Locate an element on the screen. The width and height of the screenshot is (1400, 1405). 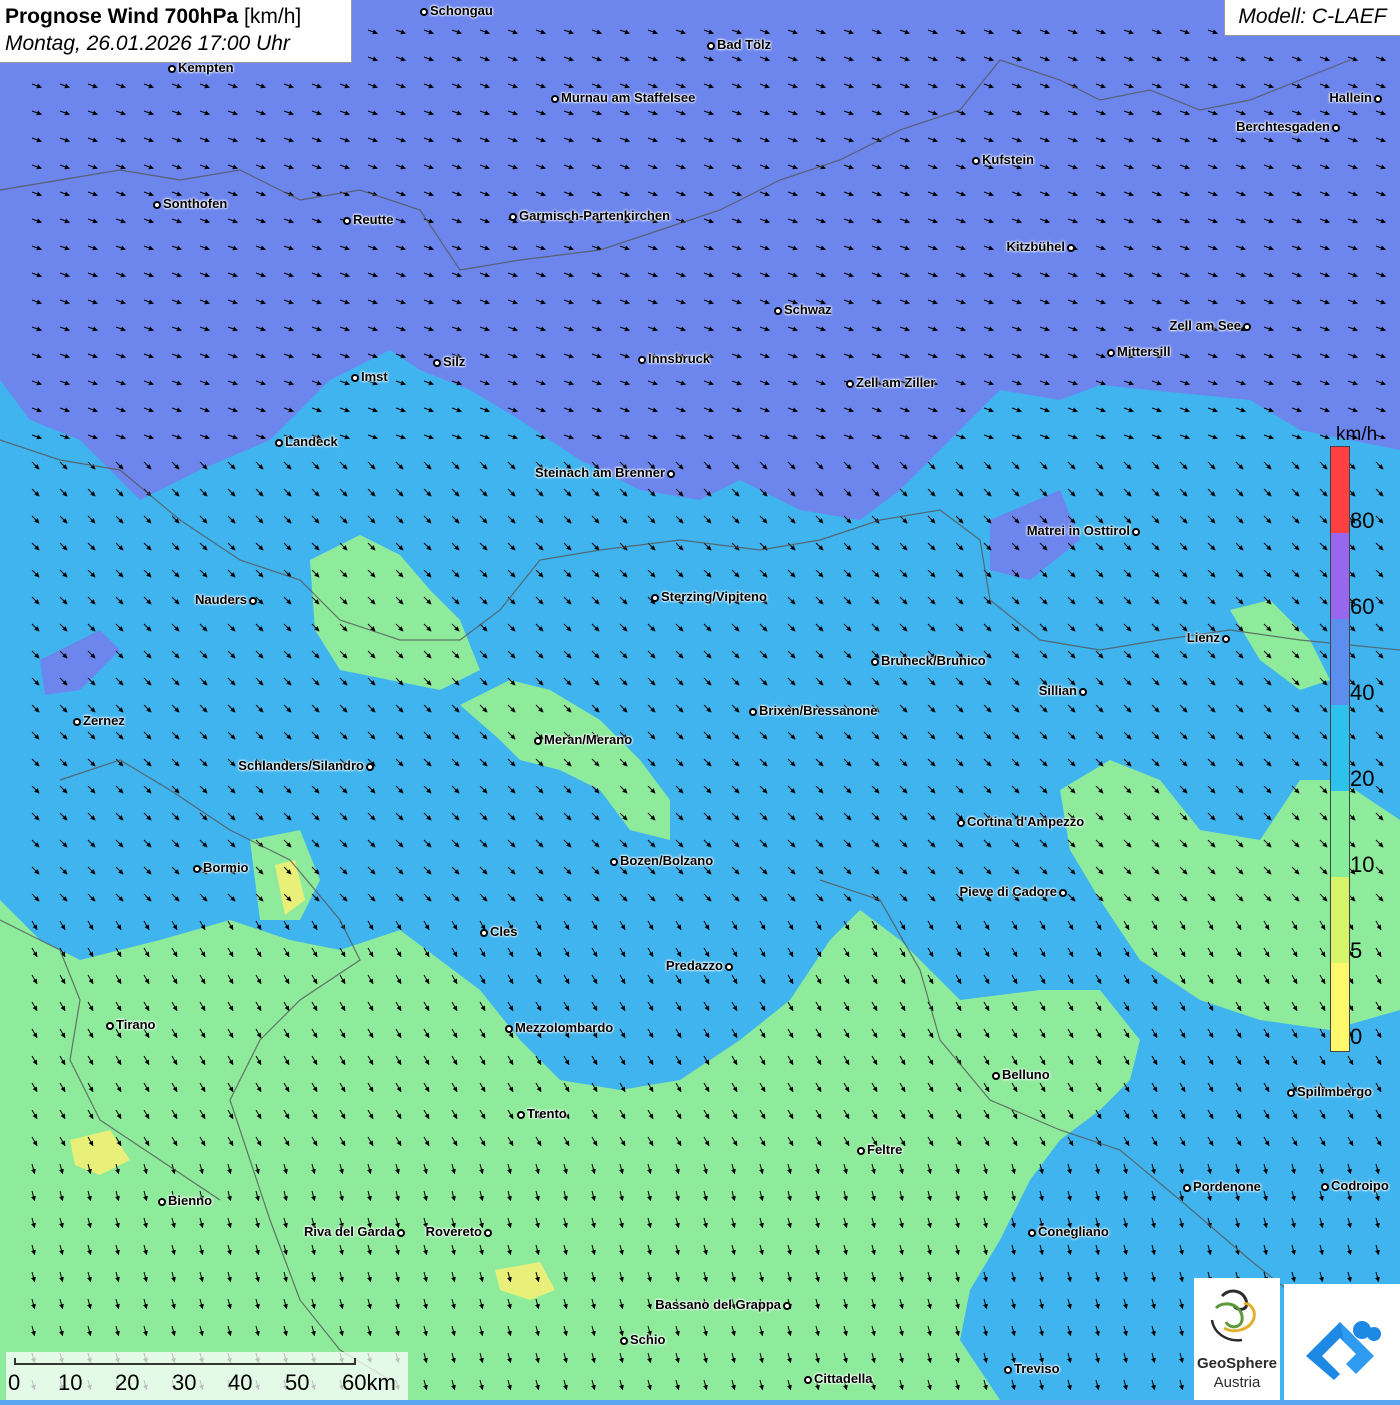
forecast-date: Montag, 26.01.2026 17:00 Uhr is located at coordinates (147, 43).